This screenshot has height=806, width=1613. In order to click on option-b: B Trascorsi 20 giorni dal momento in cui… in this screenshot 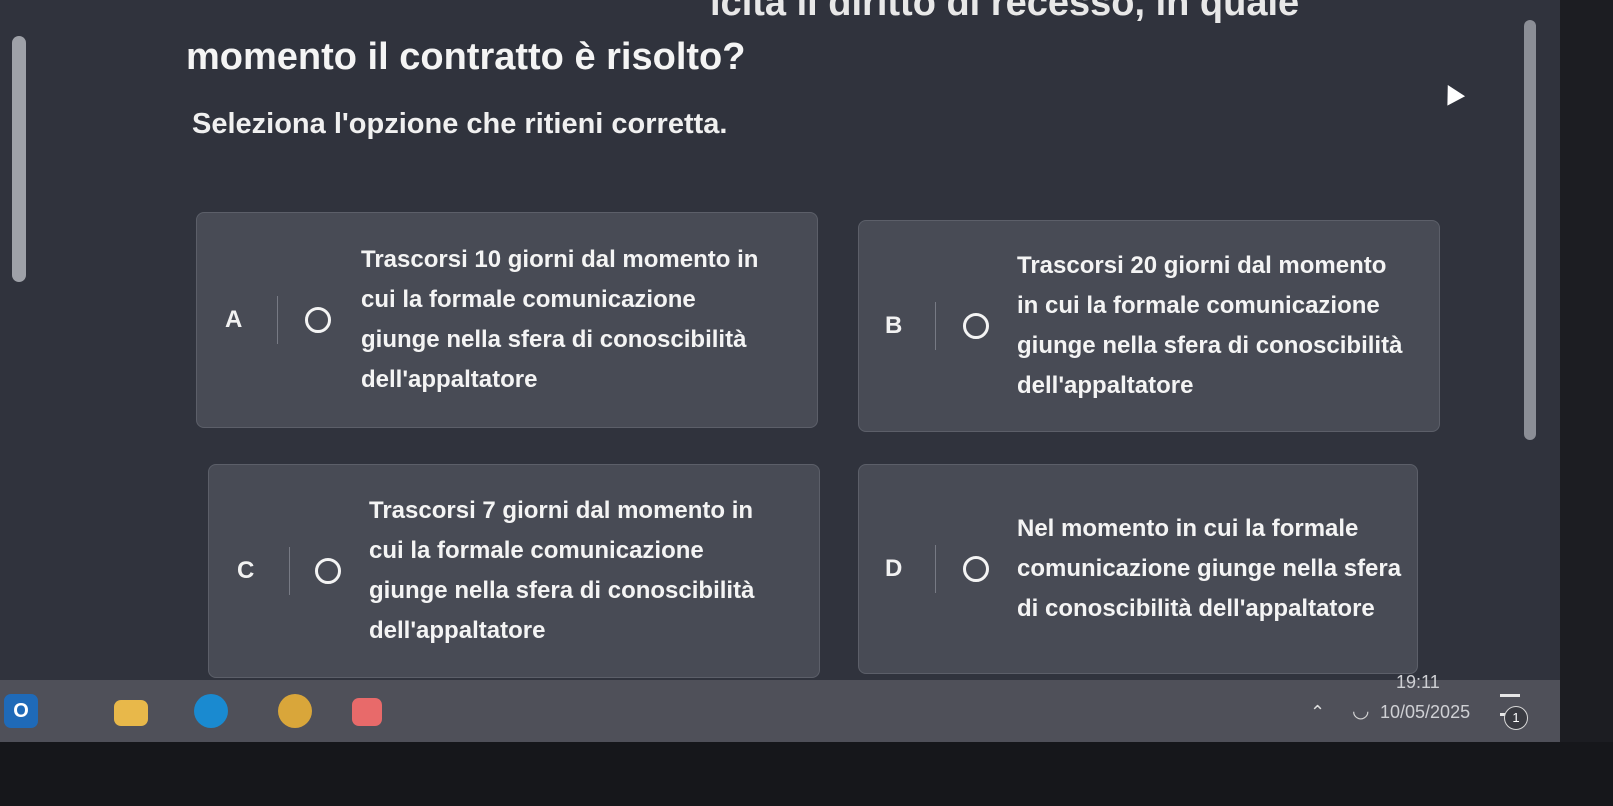, I will do `click(1149, 326)`.